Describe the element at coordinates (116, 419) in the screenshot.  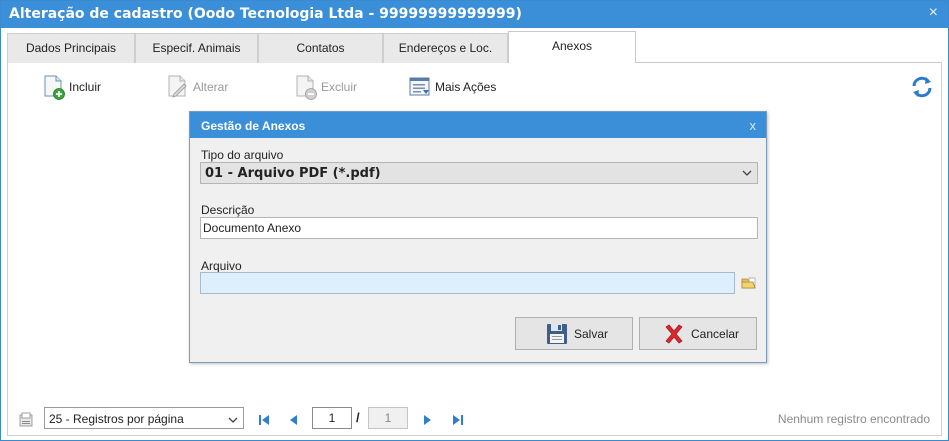
I see `per-page-value: 25 - Registros por página` at that location.